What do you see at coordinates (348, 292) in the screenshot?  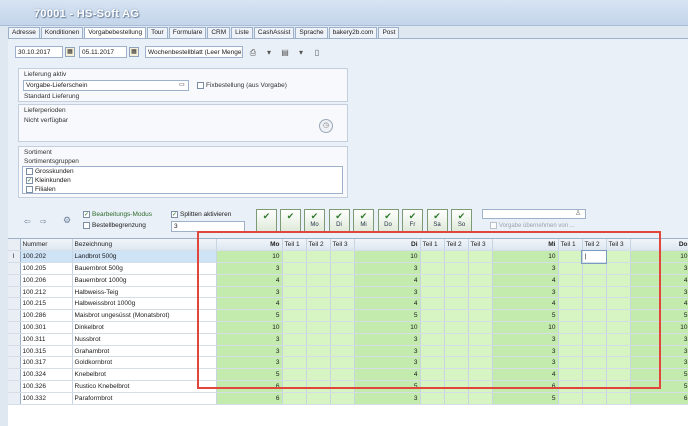 I see `table-row: 100.212Halbweiss-Teig33333` at bounding box center [348, 292].